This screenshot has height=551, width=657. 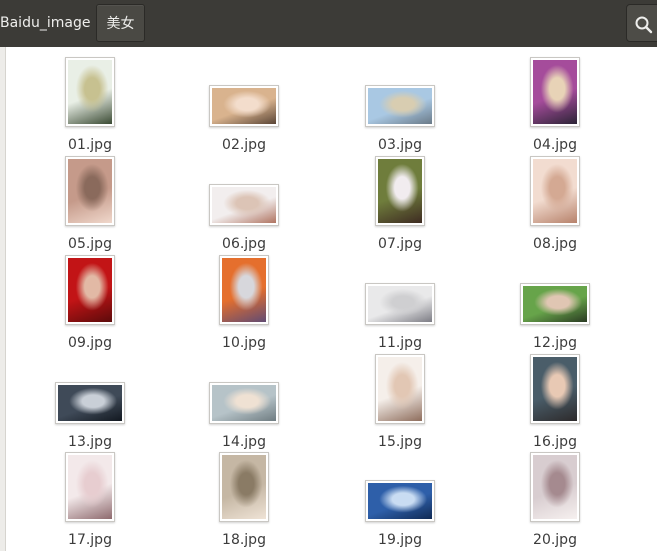 I want to click on file-item: 02.jpg, so click(x=244, y=106).